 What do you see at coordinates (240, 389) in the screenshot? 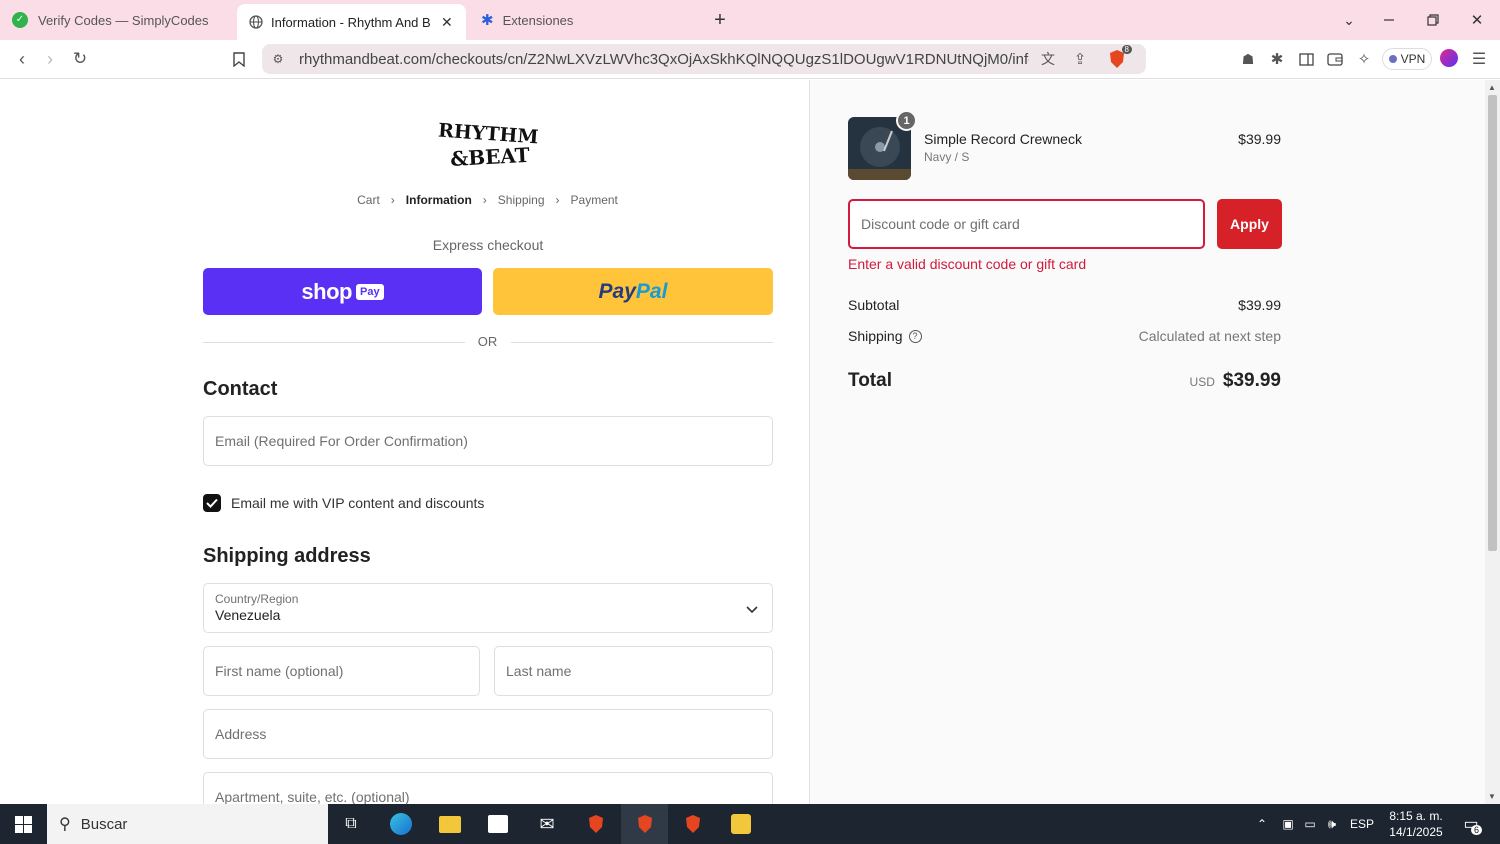
I see `contact-heading: Contact` at bounding box center [240, 389].